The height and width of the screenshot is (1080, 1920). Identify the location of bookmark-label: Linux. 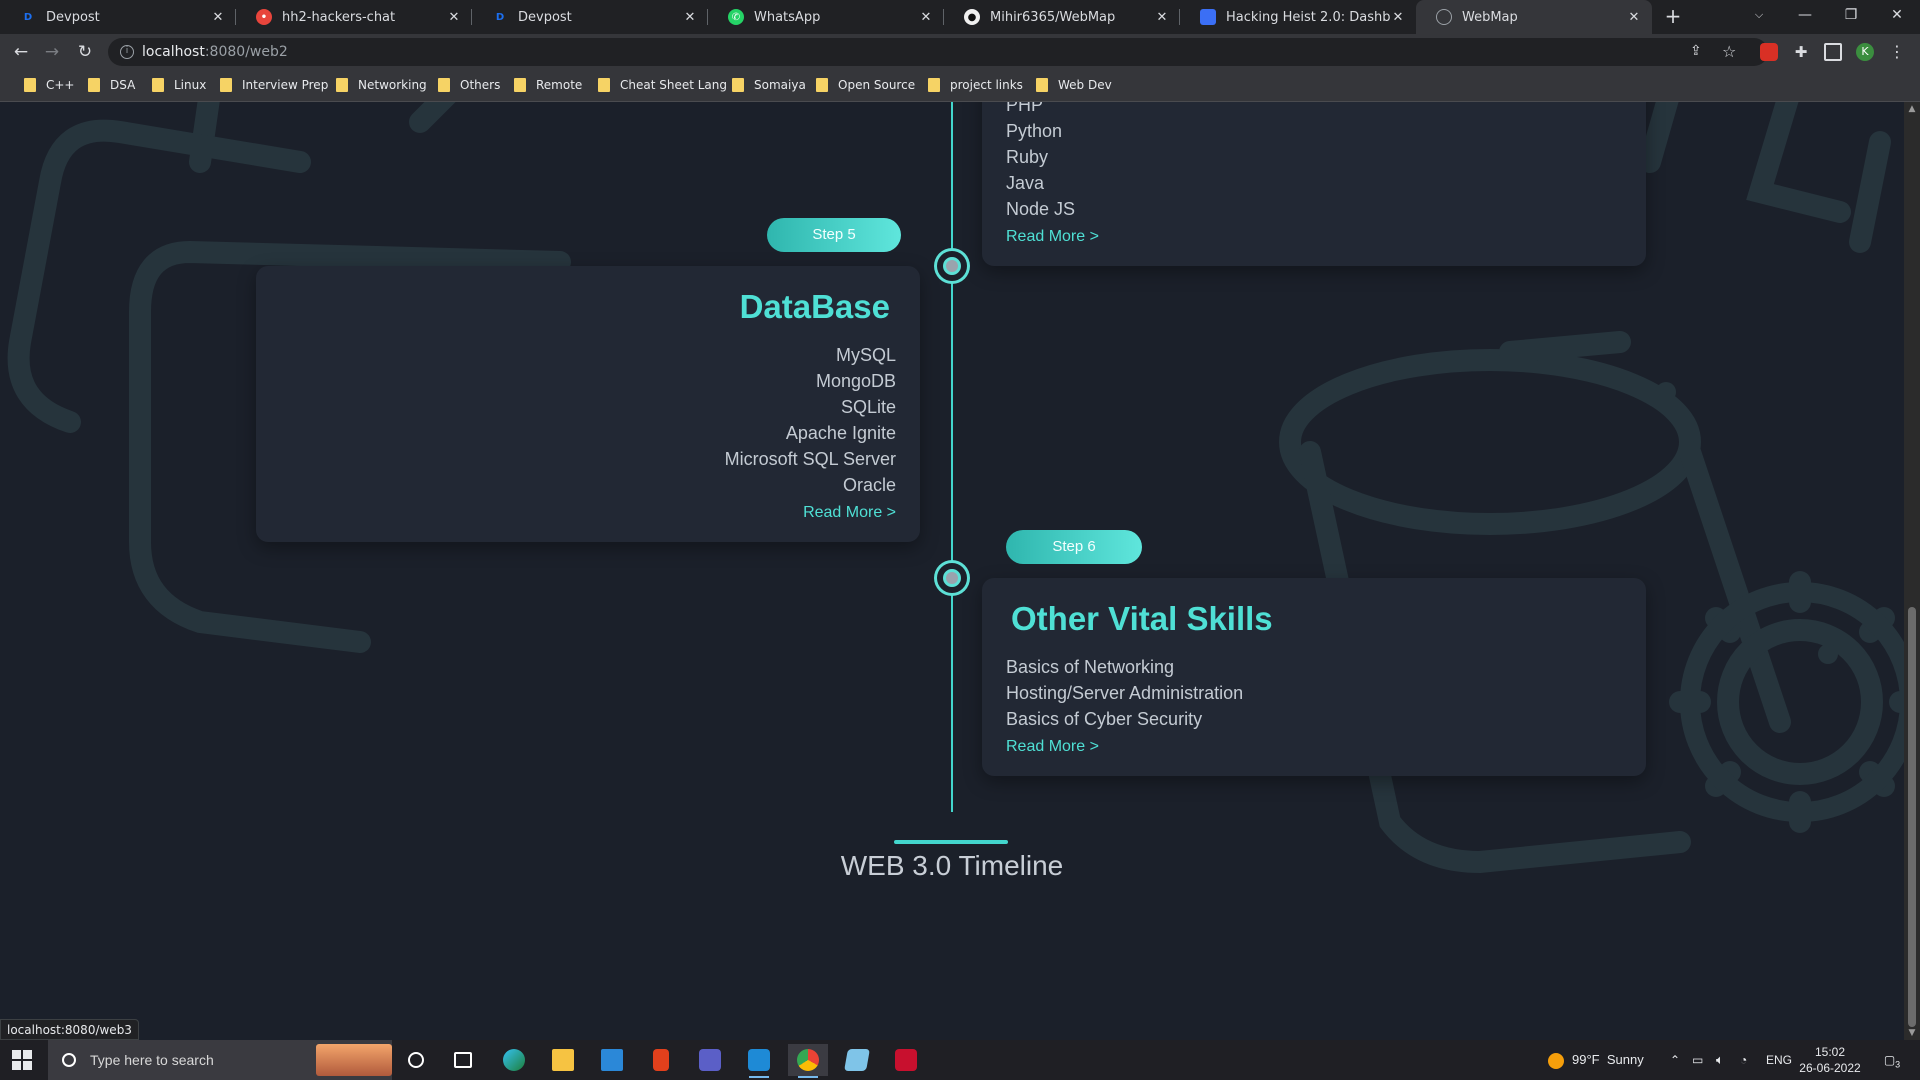
(190, 85).